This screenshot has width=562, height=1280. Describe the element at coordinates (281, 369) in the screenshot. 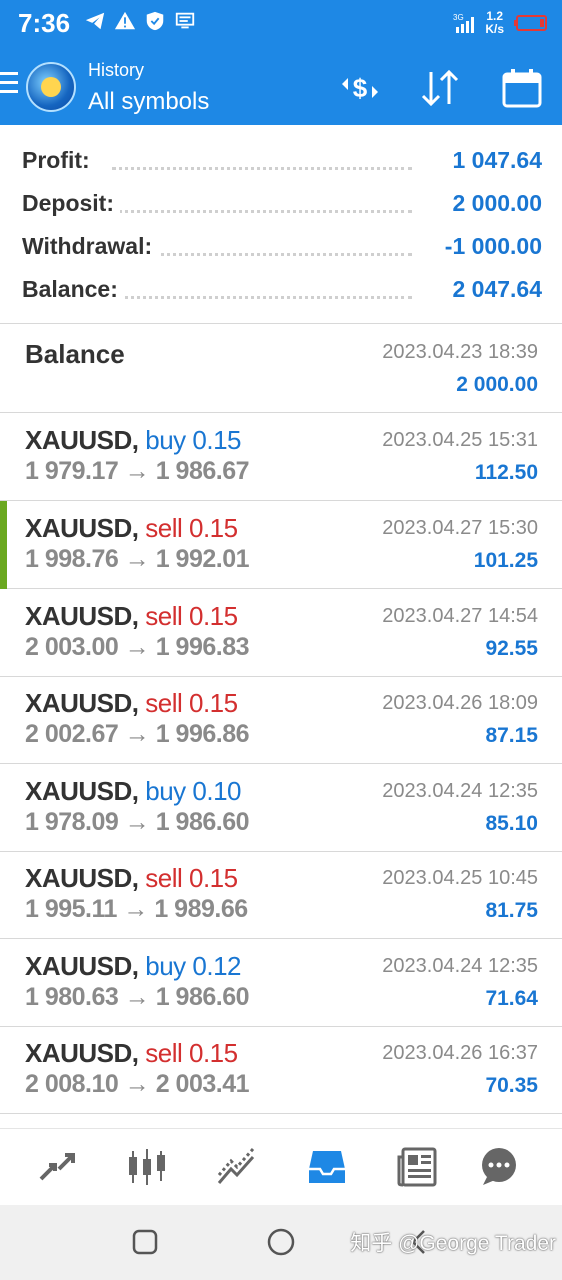

I see `balance-operation-row: Balance 2023.04.23 18:39 2 000.00` at that location.